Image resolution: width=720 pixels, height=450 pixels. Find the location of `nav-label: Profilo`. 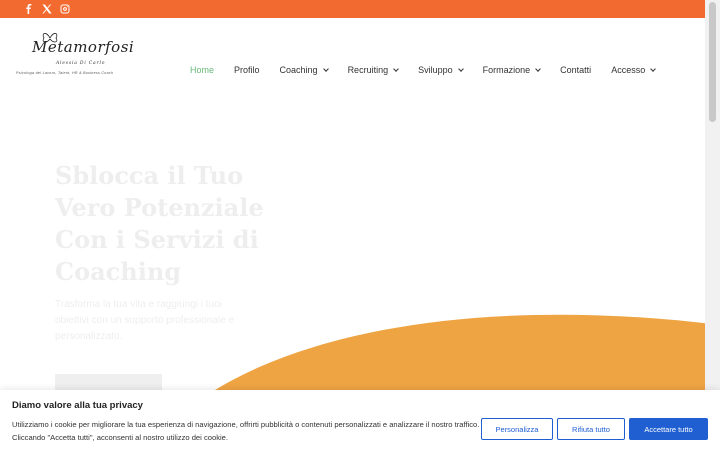

nav-label: Profilo is located at coordinates (247, 70).